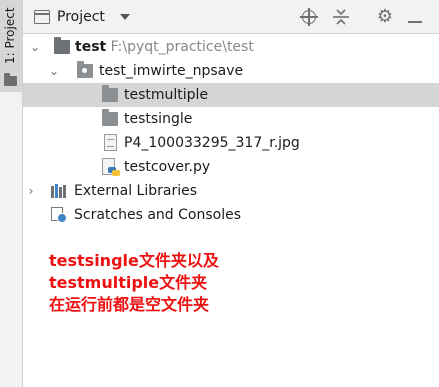  What do you see at coordinates (182, 47) in the screenshot?
I see `root-folder-path: F:\pyqt_practice\test` at bounding box center [182, 47].